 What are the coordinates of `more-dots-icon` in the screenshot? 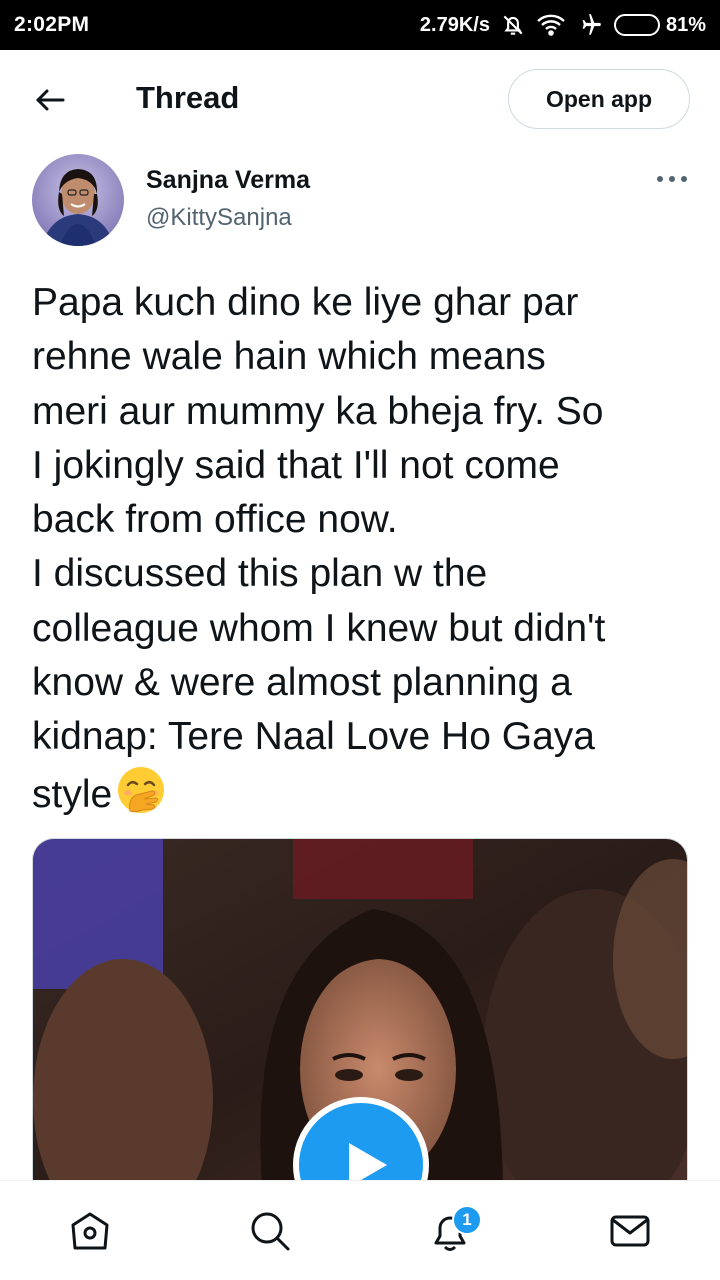 It's located at (672, 179).